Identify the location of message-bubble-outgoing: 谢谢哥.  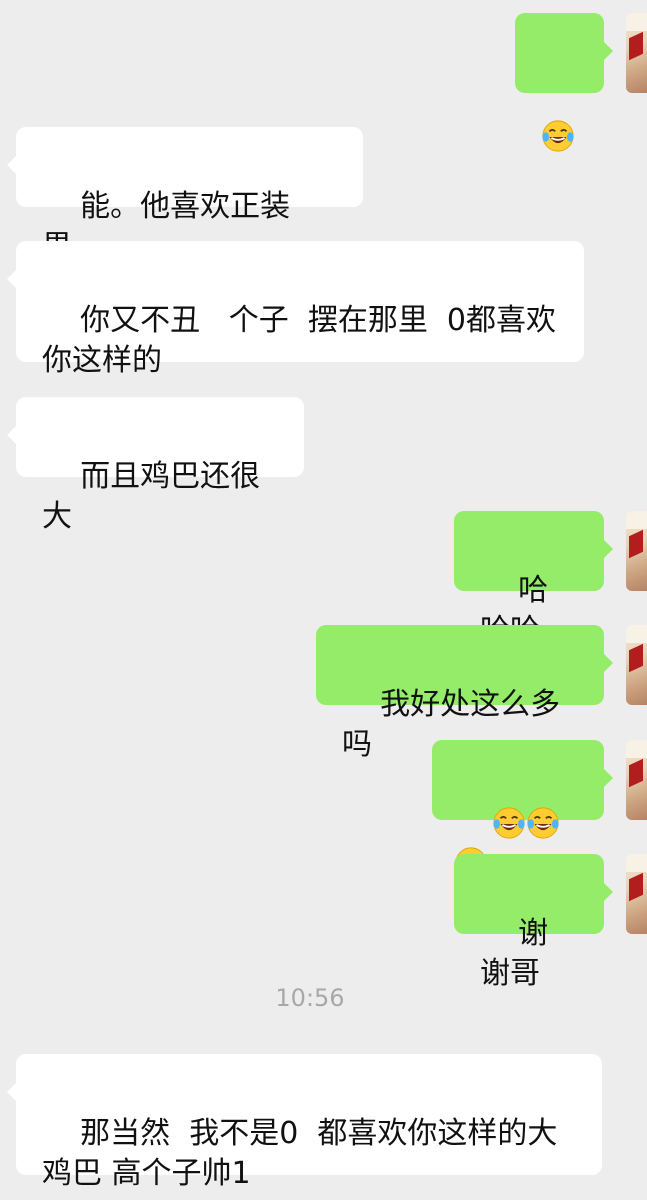
(533, 922).